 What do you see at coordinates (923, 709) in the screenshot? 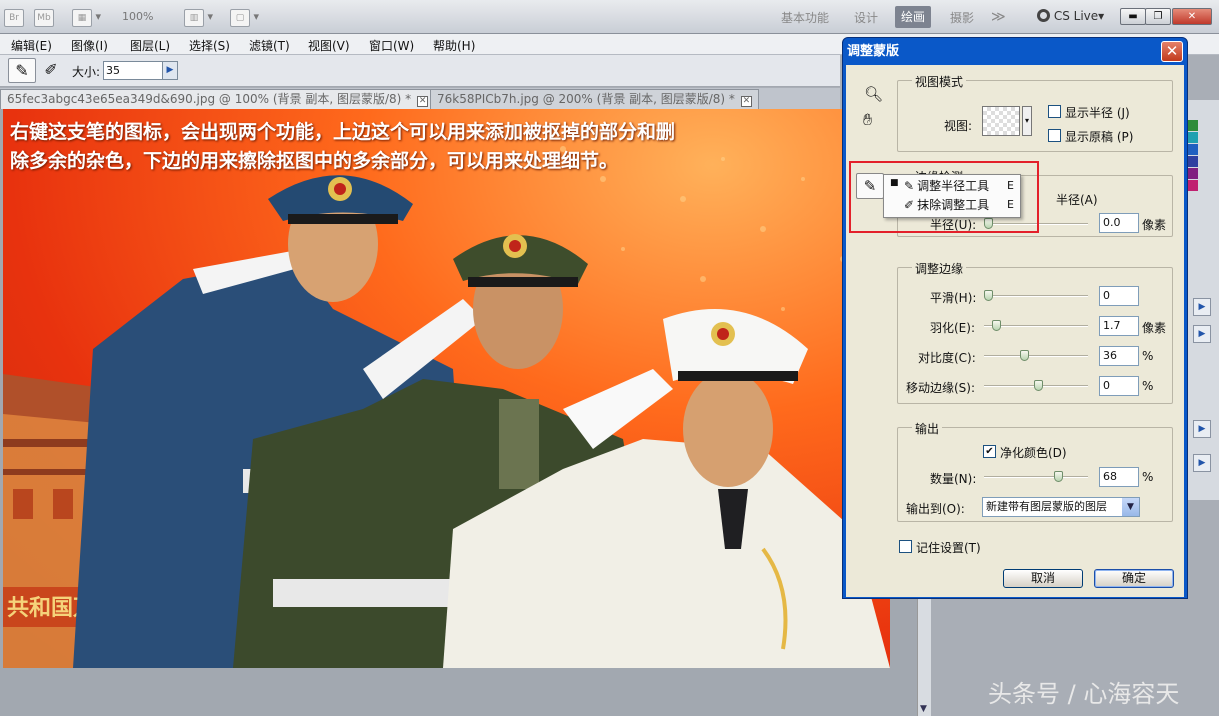
I see `scroll-down-icon: ▼` at bounding box center [923, 709].